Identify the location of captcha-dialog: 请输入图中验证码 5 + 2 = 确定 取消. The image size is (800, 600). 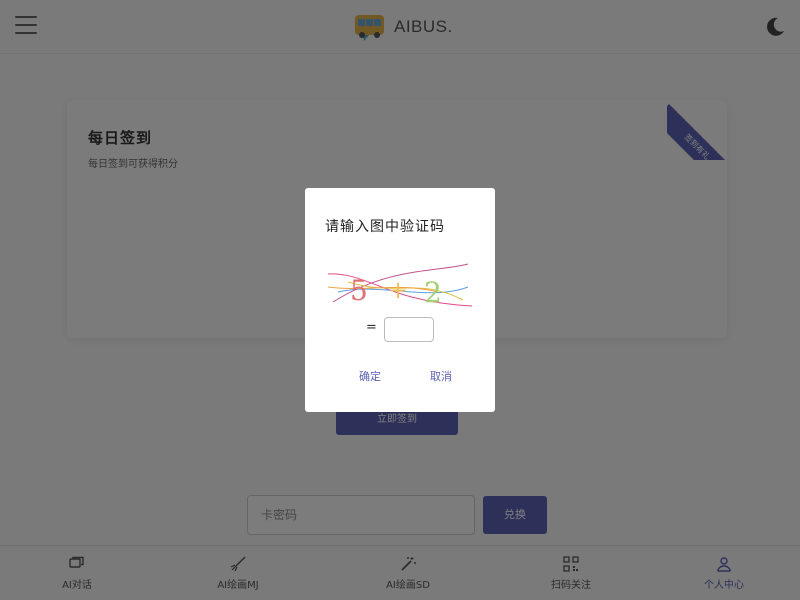
(400, 300).